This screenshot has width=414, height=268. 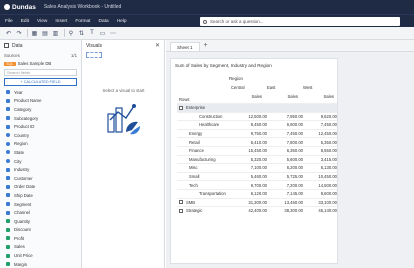 What do you see at coordinates (257, 184) in the screenshot?
I see `table-row: Tech 9,700.00 7,200.00 14,500.00` at bounding box center [257, 184].